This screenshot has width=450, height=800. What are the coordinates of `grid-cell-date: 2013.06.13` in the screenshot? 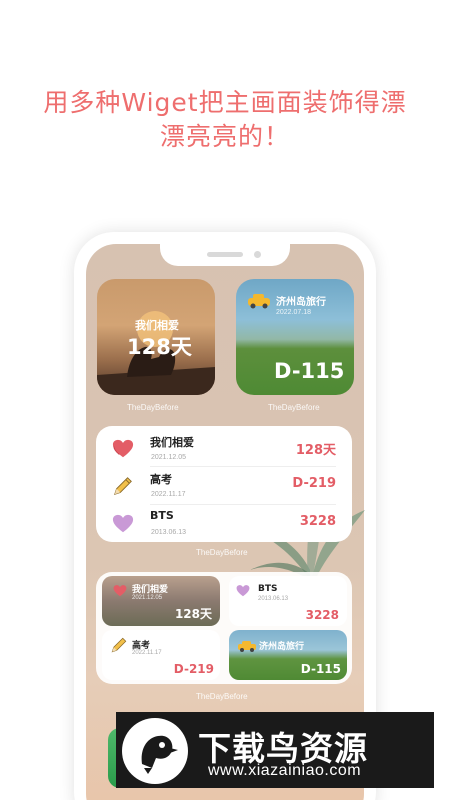 It's located at (273, 599).